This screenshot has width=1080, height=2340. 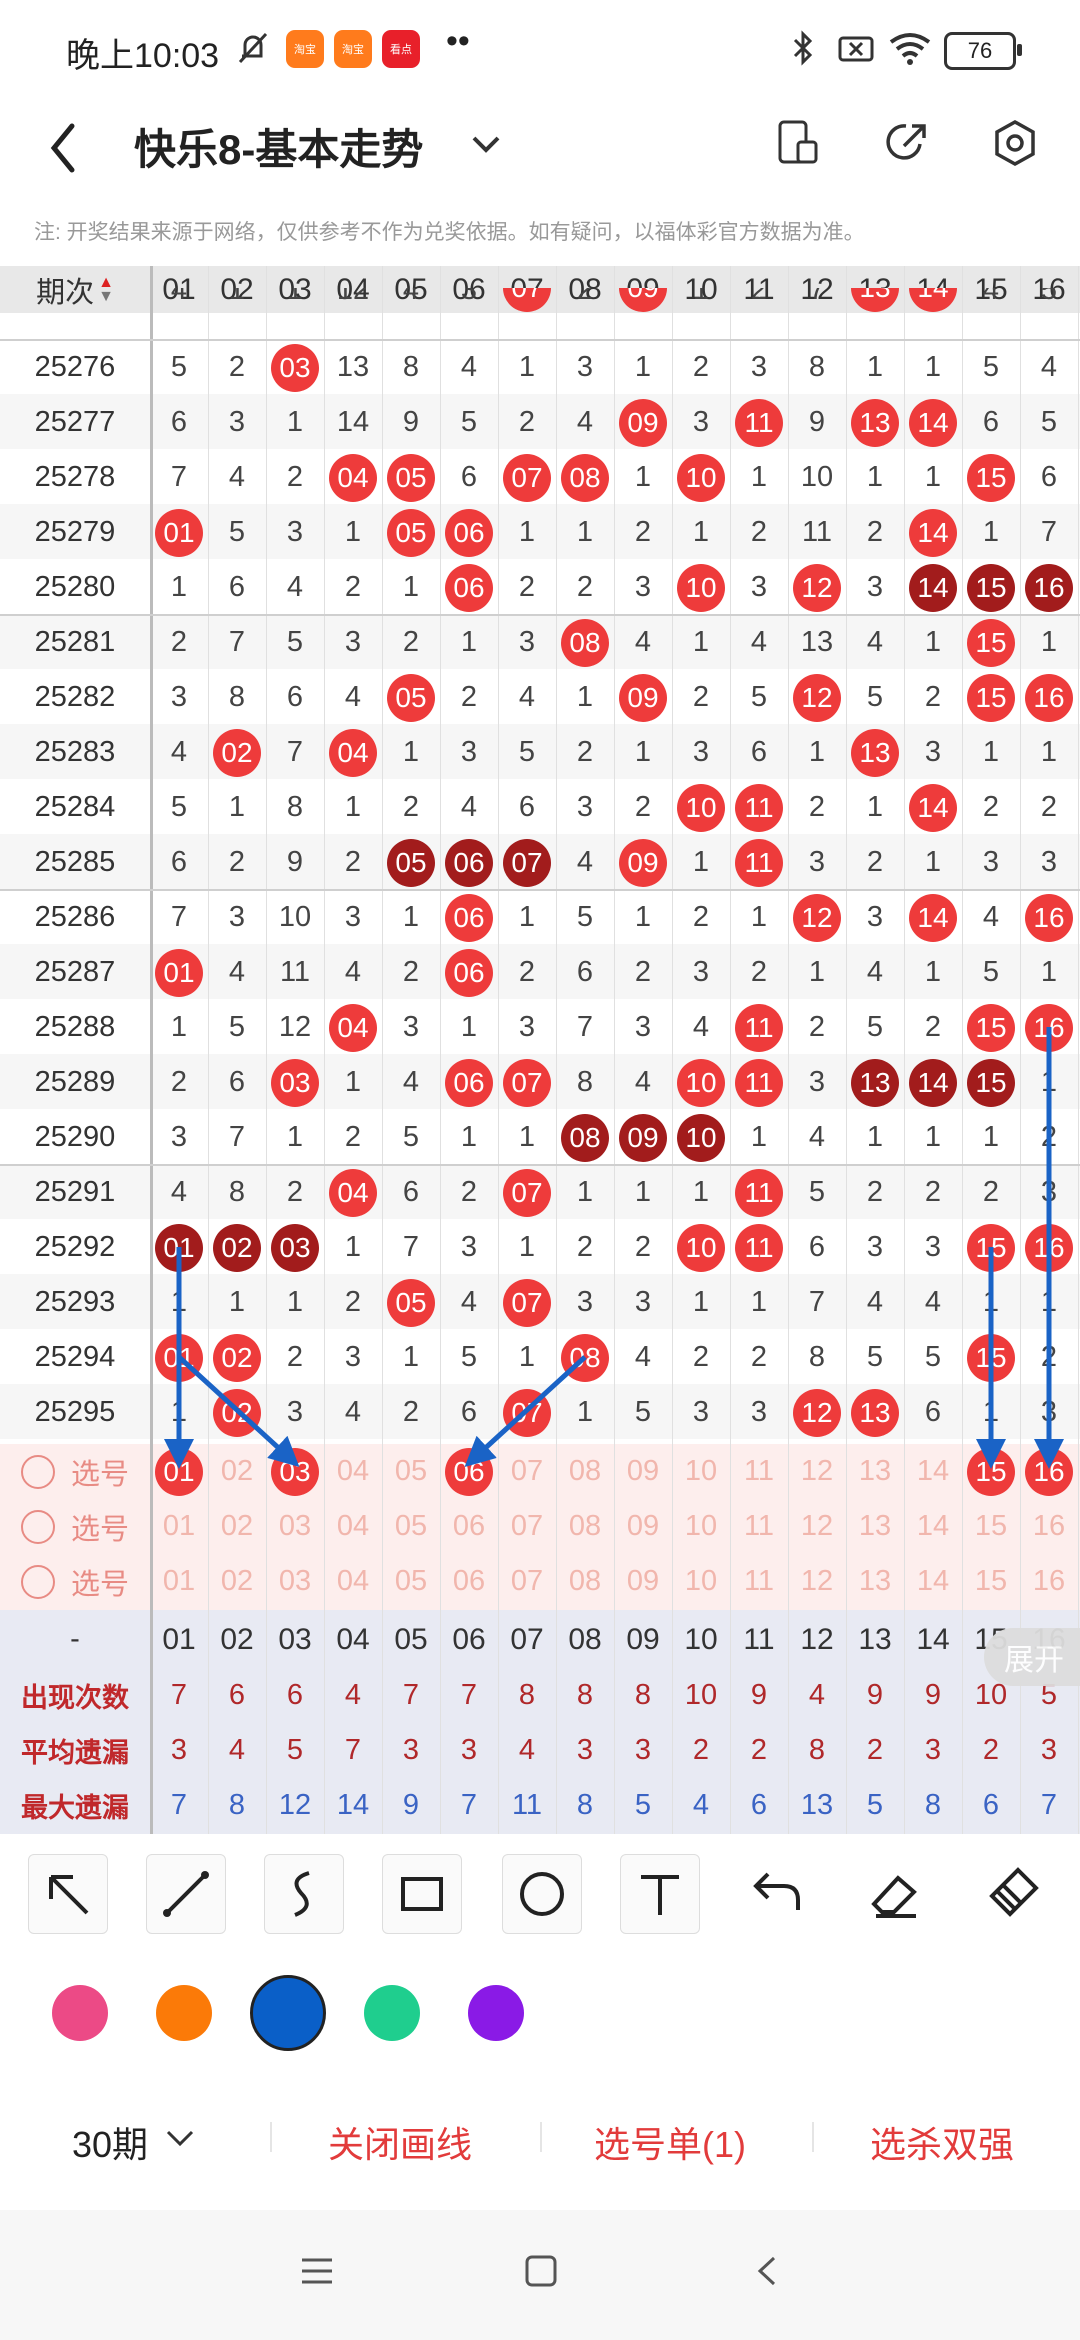 I want to click on period-select: 30期, so click(x=110, y=2142).